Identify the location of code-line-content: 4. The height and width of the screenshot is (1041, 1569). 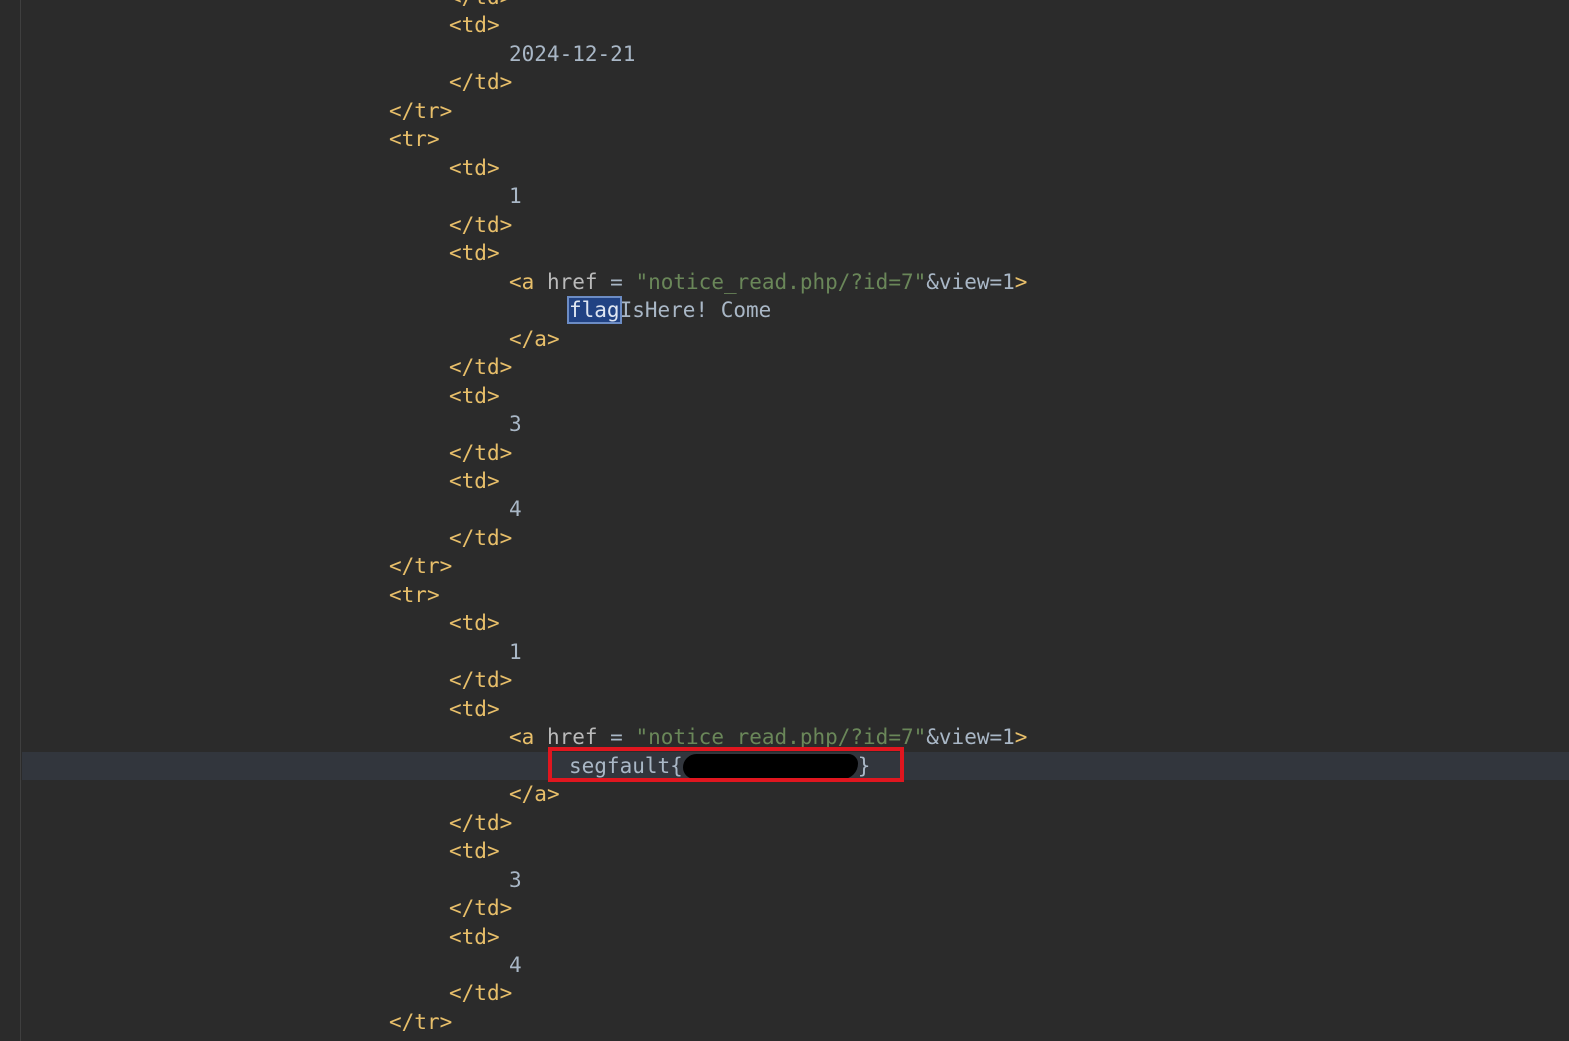
(515, 965).